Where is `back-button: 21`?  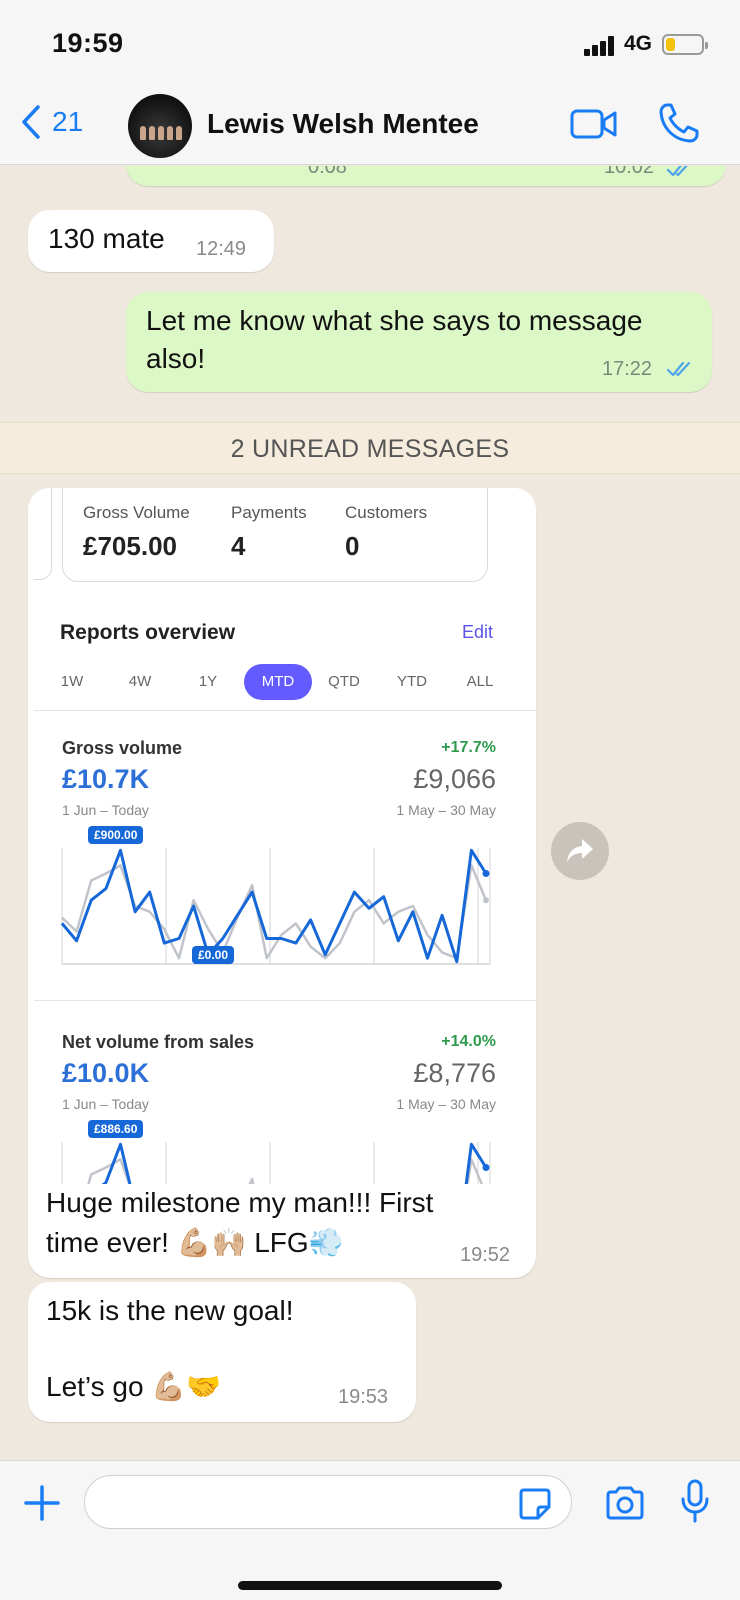 back-button: 21 is located at coordinates (51, 122).